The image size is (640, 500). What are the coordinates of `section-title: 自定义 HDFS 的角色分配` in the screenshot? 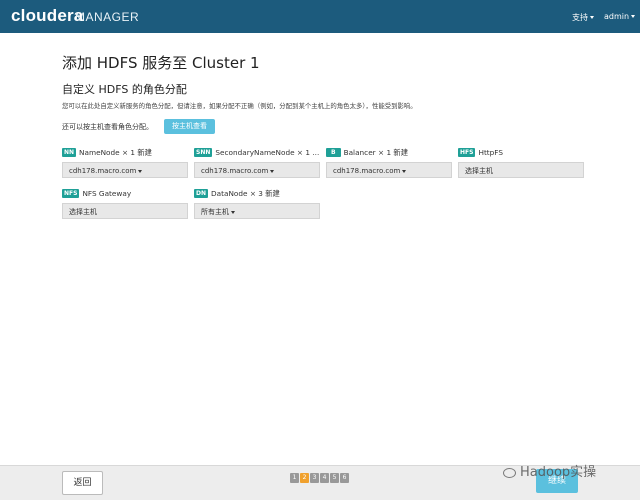 It's located at (124, 89).